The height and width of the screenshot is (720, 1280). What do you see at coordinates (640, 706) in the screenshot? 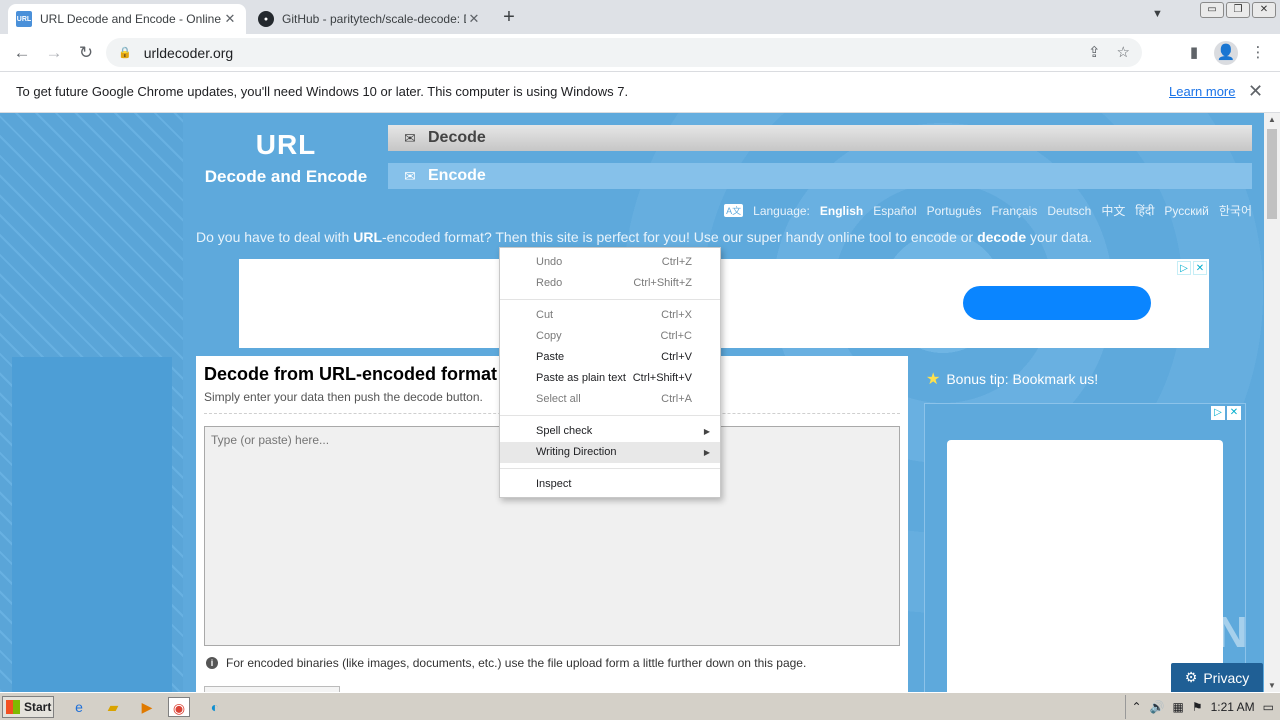
I see `windows-taskbar: Start e ▰ ▶ ◉ ◐ ⌃ 🔊 ▦ ⚑ 1:21 AM ▭` at bounding box center [640, 706].